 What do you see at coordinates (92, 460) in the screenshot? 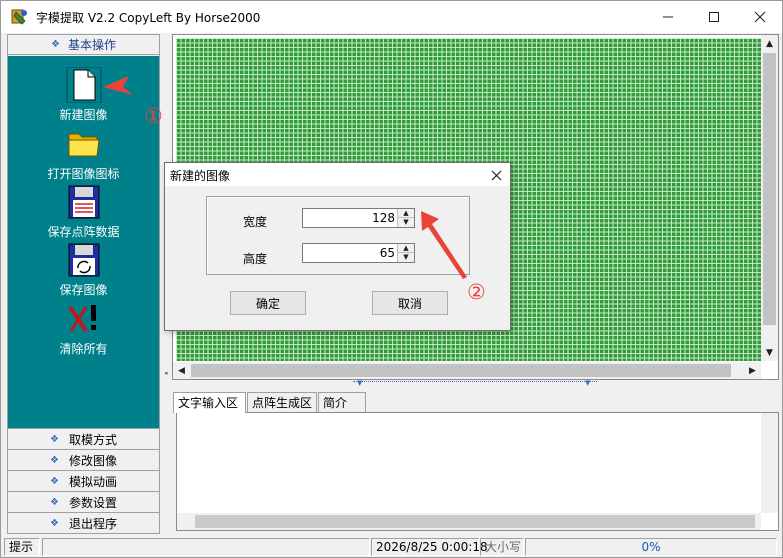
I see `section-label: 修改图像` at bounding box center [92, 460].